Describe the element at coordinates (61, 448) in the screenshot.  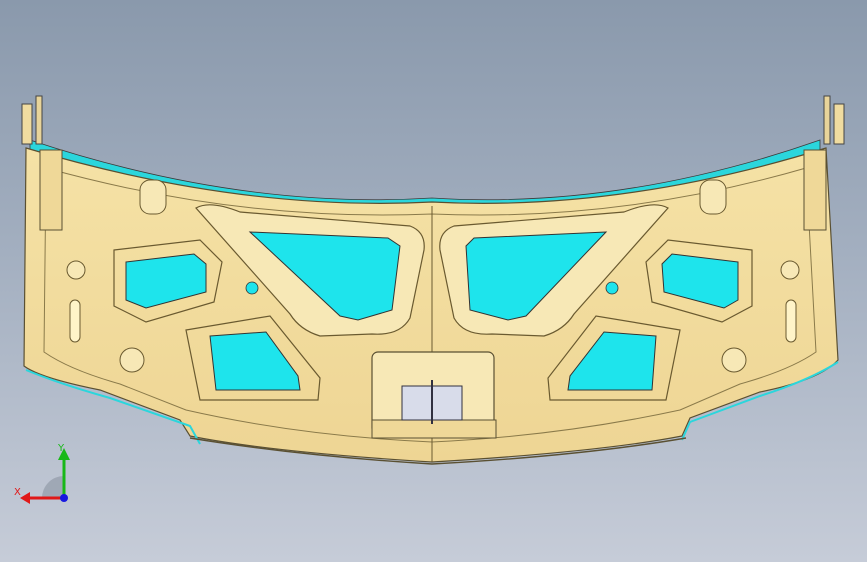
I see `y-axis-label: Y` at that location.